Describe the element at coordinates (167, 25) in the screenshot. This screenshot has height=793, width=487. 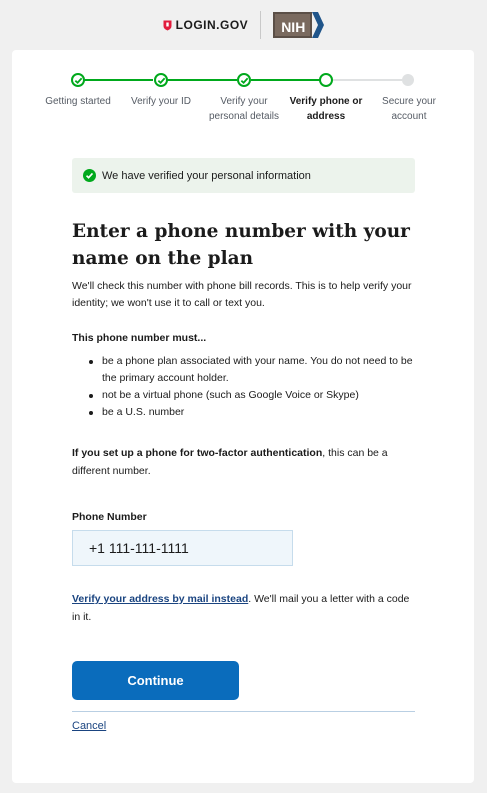
I see `shield-icon` at that location.